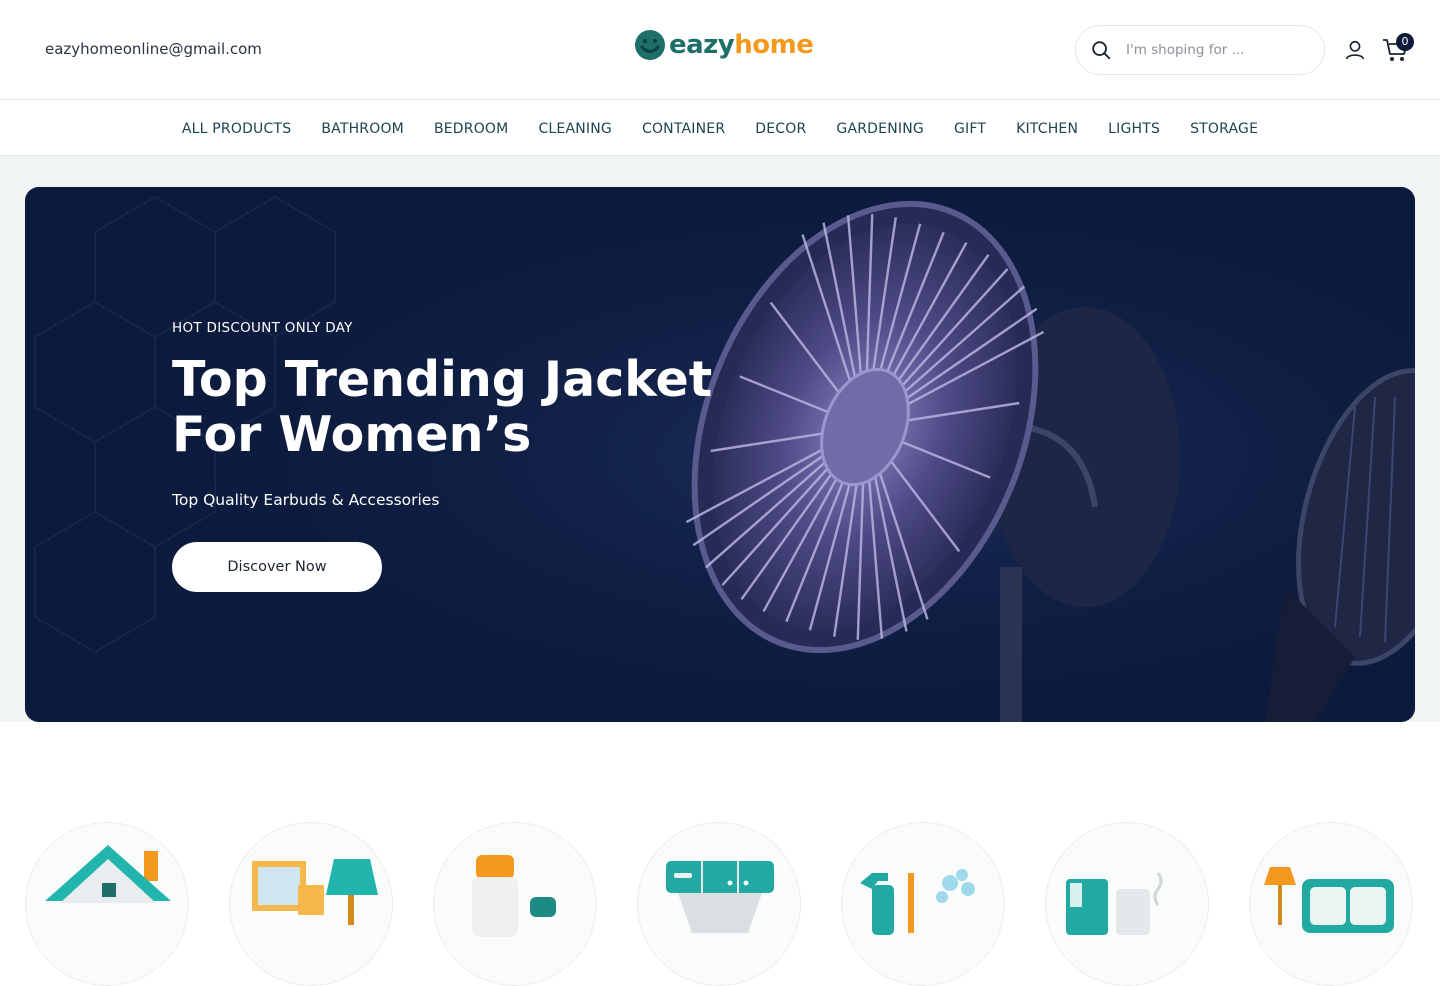 This screenshot has height=986, width=1440. Describe the element at coordinates (650, 45) in the screenshot. I see `smiley-logo-icon` at that location.